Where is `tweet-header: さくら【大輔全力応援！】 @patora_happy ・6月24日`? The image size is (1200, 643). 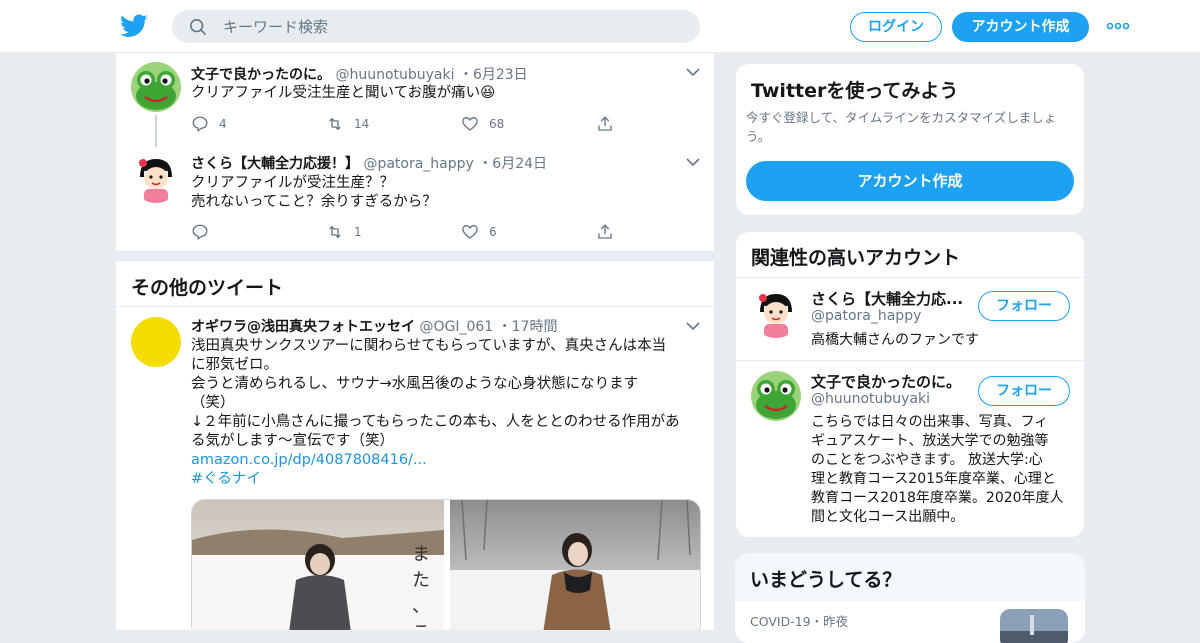
tweet-header: さくら【大輔全力応援！】 @patora_happy ・6月24日 is located at coordinates (369, 163).